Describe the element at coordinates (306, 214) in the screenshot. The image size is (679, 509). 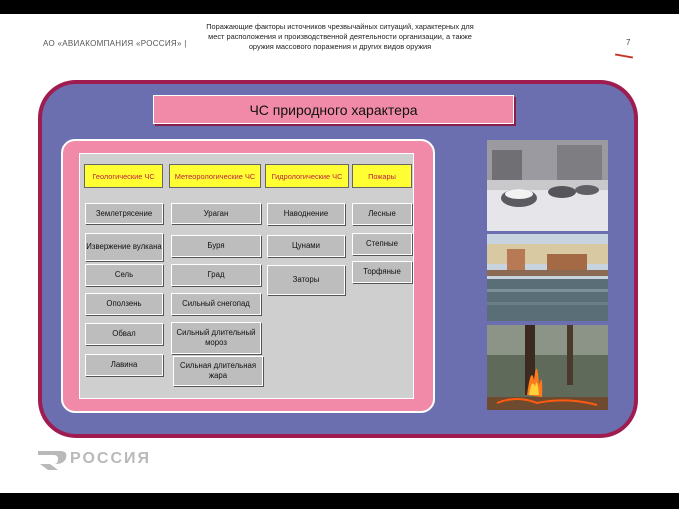
I see `item-flood: Наводнение` at that location.